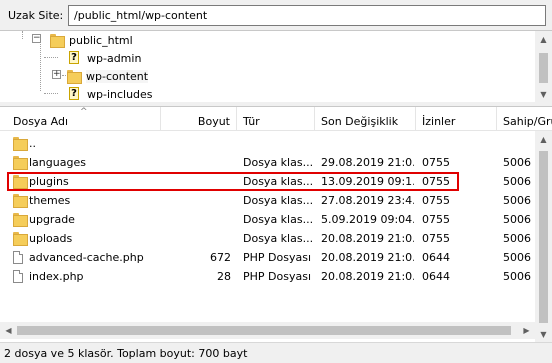 The image size is (552, 363). I want to click on file-size: 28, so click(224, 276).